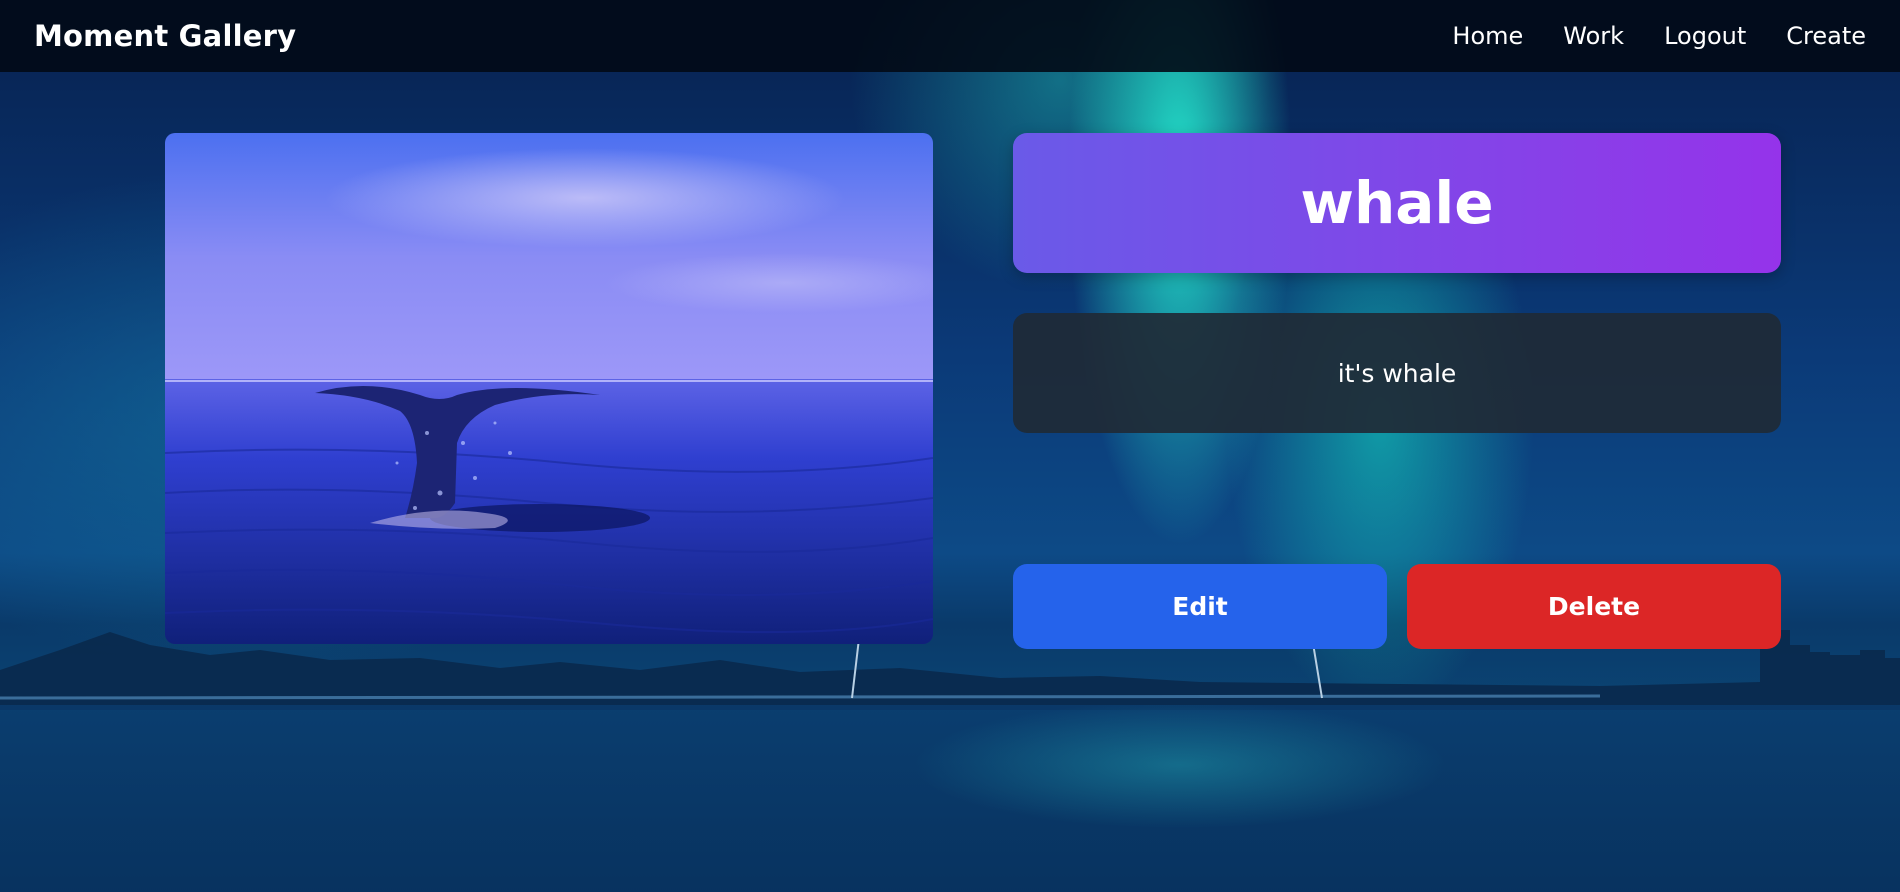 The height and width of the screenshot is (892, 1900). Describe the element at coordinates (950, 36) in the screenshot. I see `navbar: Moment Gallery Home Work Logout Create` at that location.